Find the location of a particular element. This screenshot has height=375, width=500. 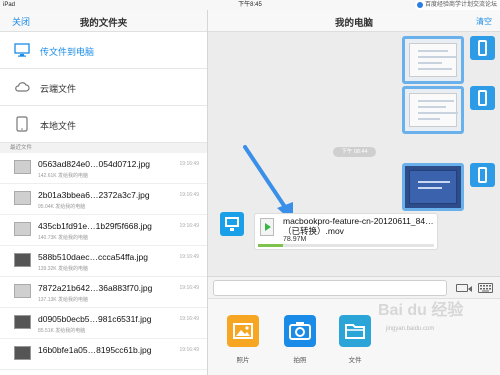

photo-label: 照片 is located at coordinates (243, 360).